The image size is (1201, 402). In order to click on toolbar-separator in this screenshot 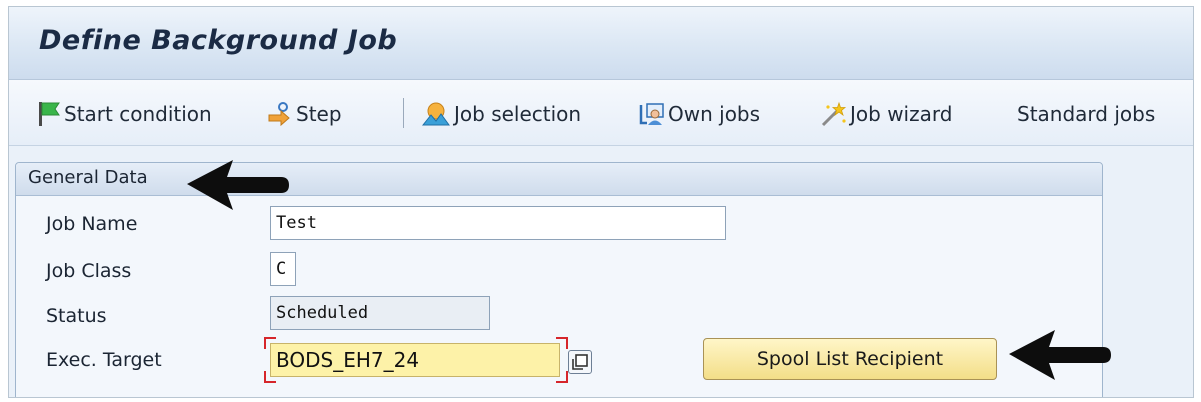, I will do `click(403, 113)`.